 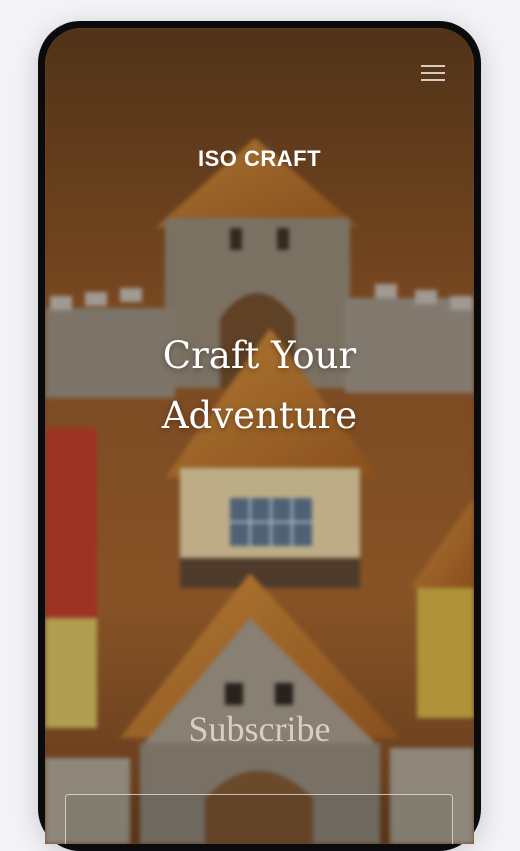 I want to click on hero-title: Craft Your Adventure, so click(x=259, y=386).